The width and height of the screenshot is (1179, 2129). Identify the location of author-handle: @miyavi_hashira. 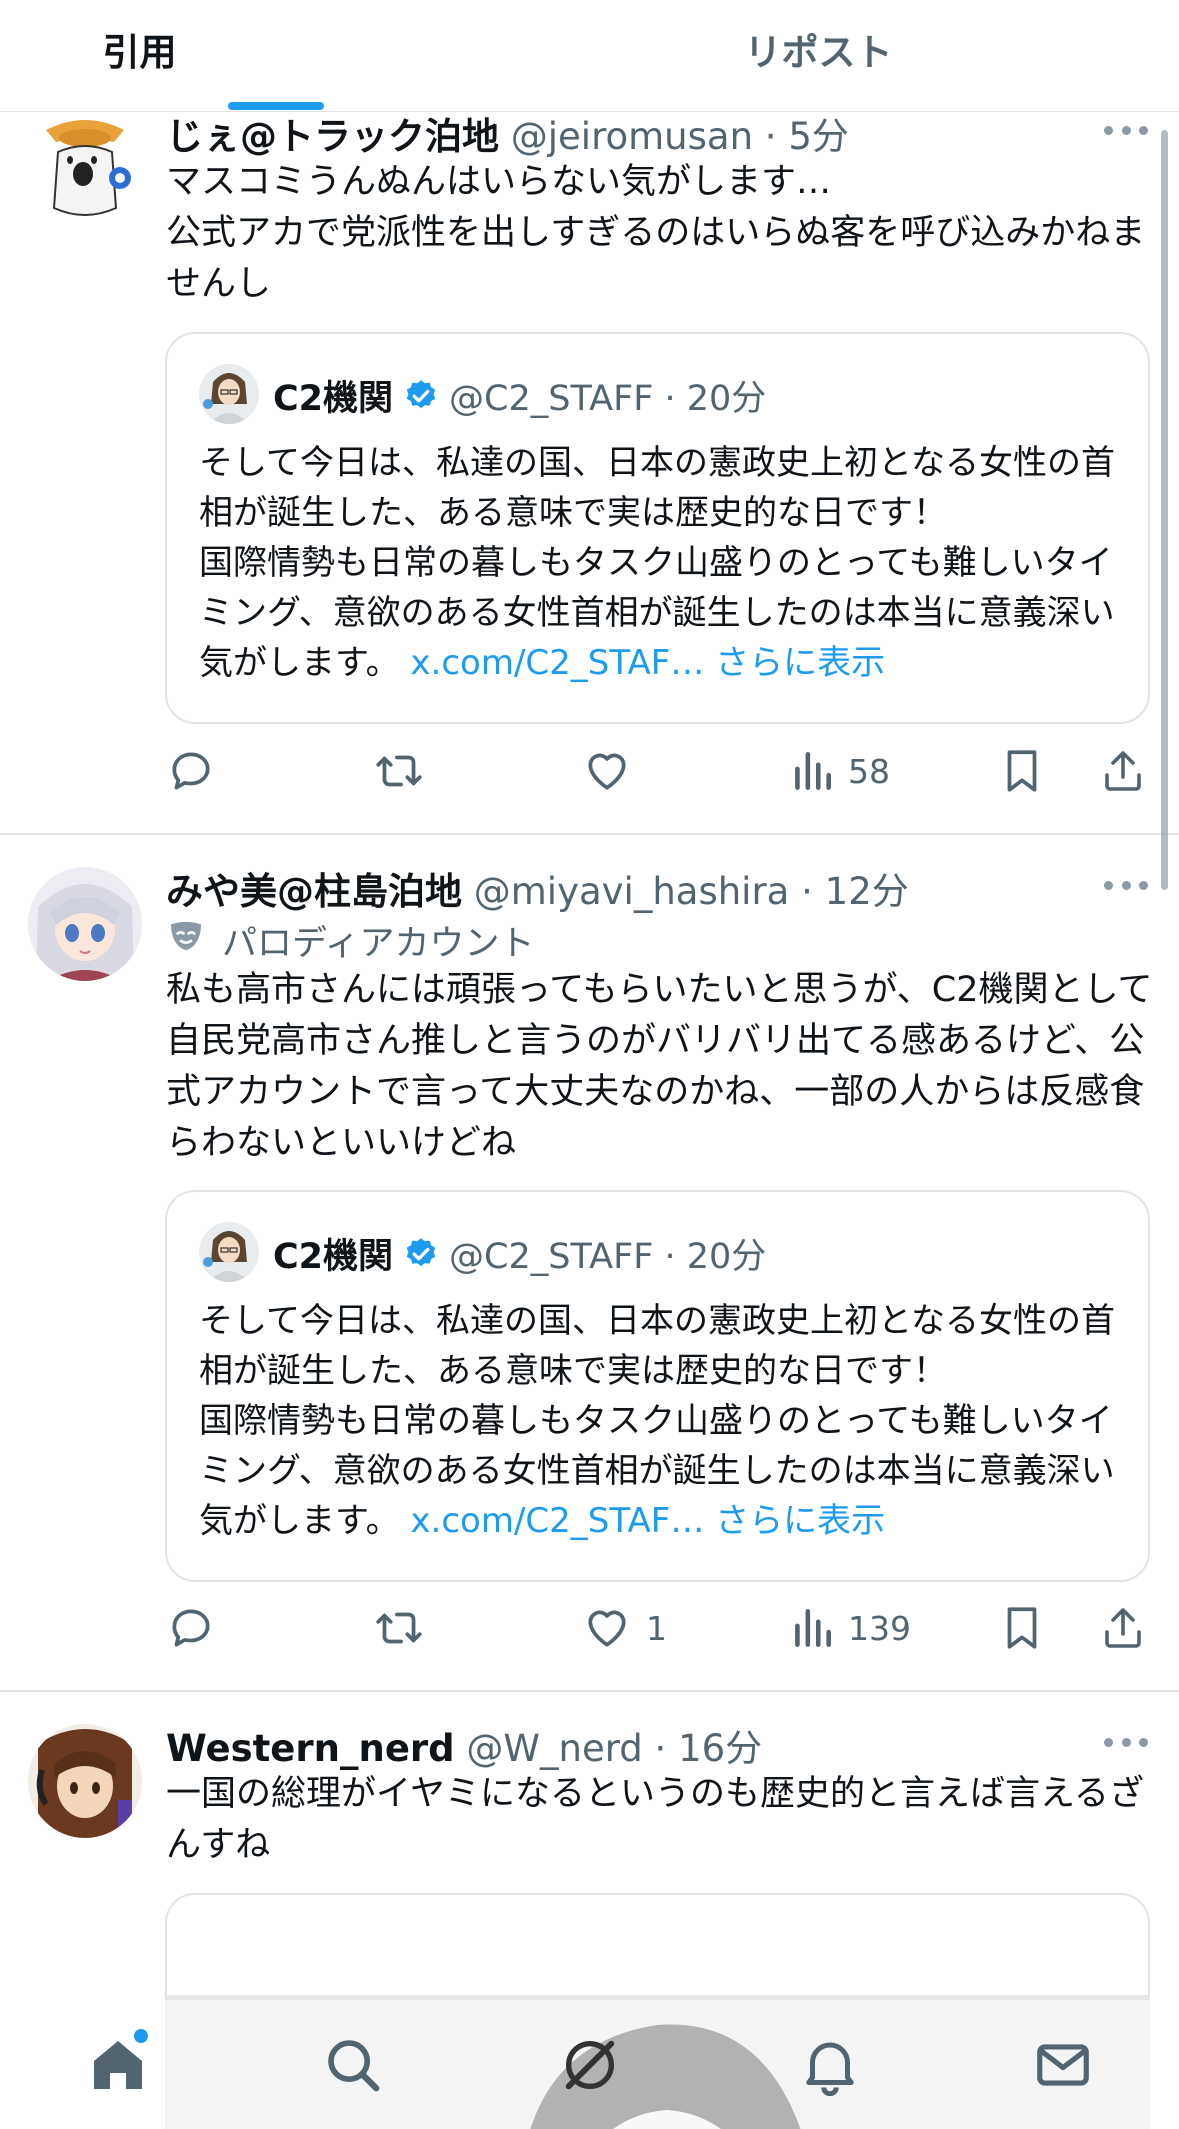
(632, 891).